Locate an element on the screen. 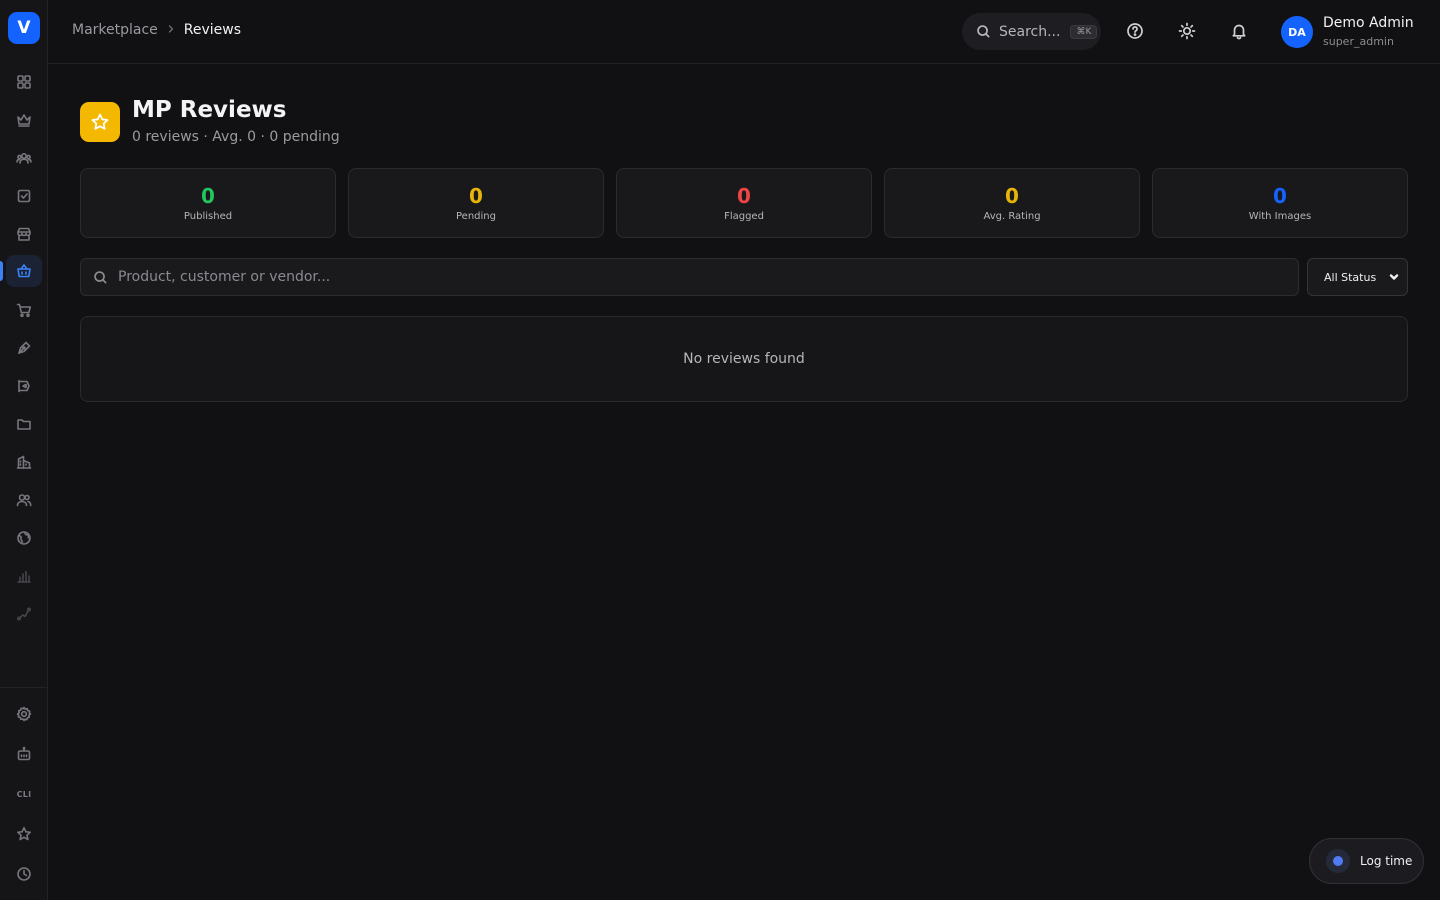 The width and height of the screenshot is (1440, 900). stat-card-pending: 0 Pending is located at coordinates (476, 203).